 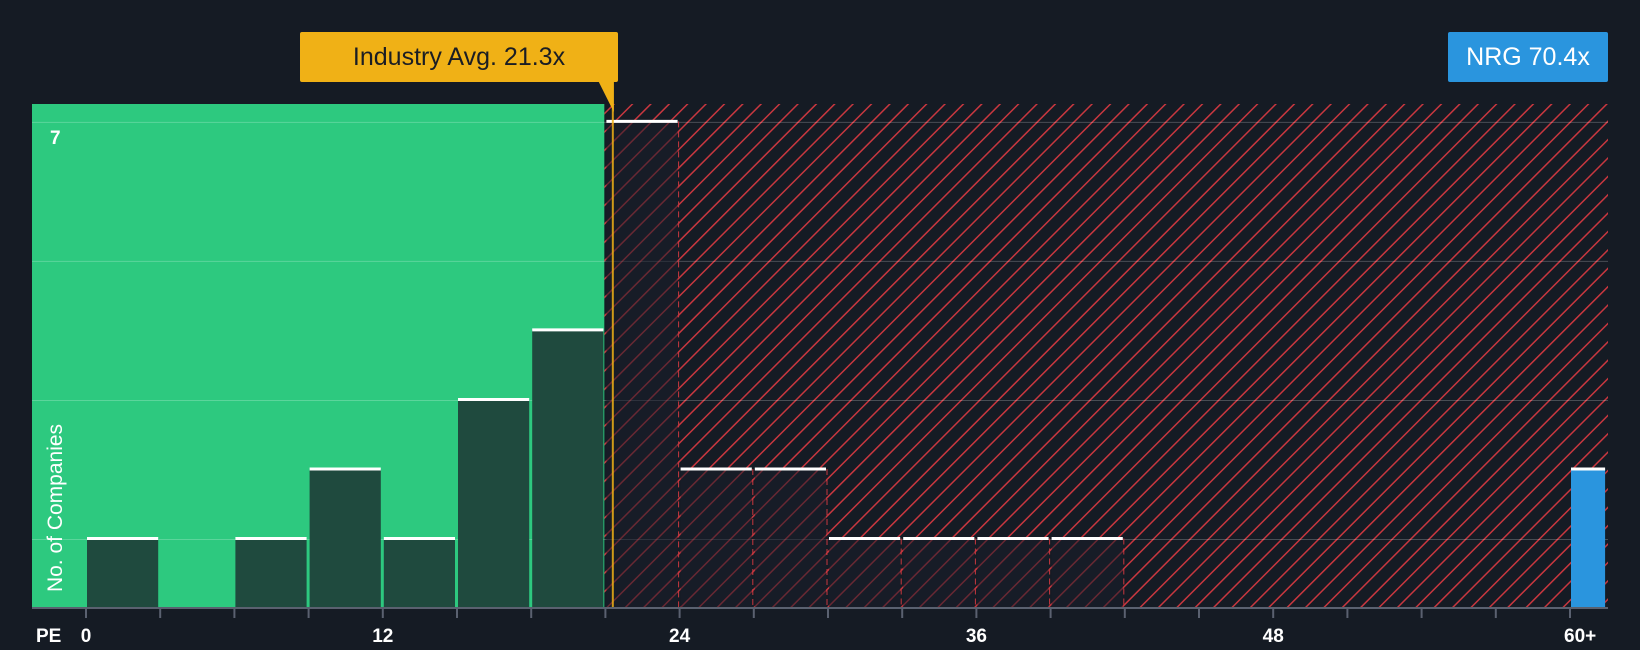 I want to click on x-tick-label: 24, so click(x=680, y=636).